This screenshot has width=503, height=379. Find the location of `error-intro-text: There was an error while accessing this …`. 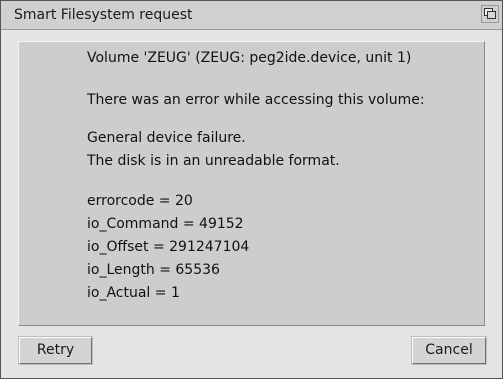

error-intro-text: There was an error while accessing this … is located at coordinates (256, 100).